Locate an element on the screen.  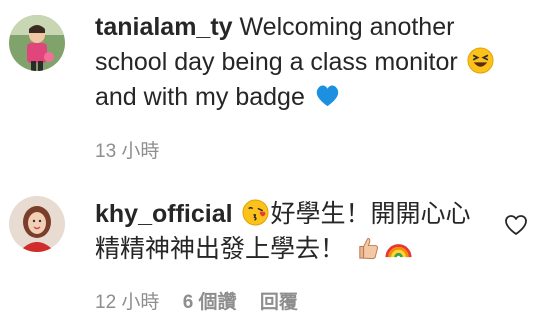
comment-body-continued: 精精神神出發上學去！ is located at coordinates (220, 249).